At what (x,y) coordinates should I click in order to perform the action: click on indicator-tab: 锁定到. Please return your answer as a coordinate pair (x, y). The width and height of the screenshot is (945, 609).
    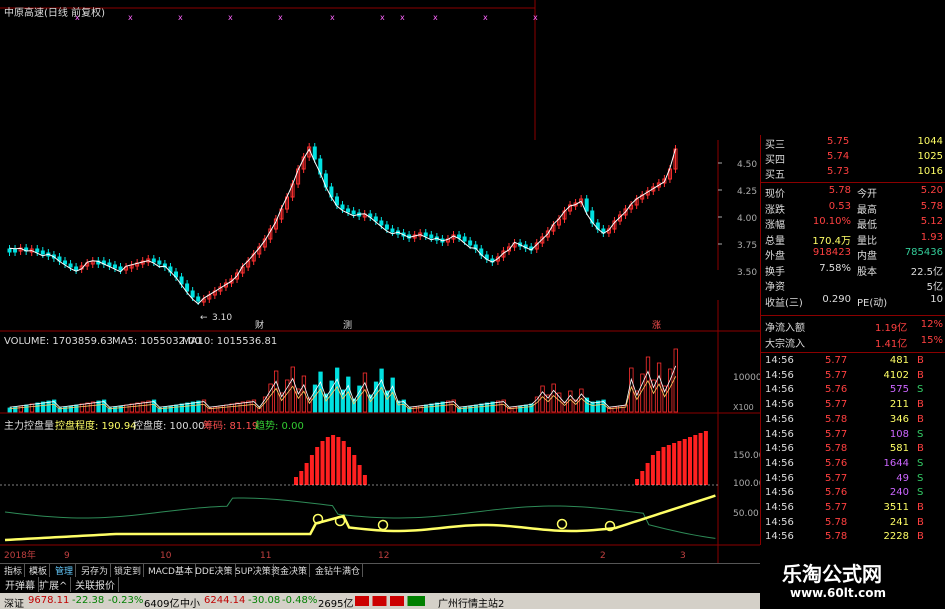
    Looking at the image, I should click on (128, 570).